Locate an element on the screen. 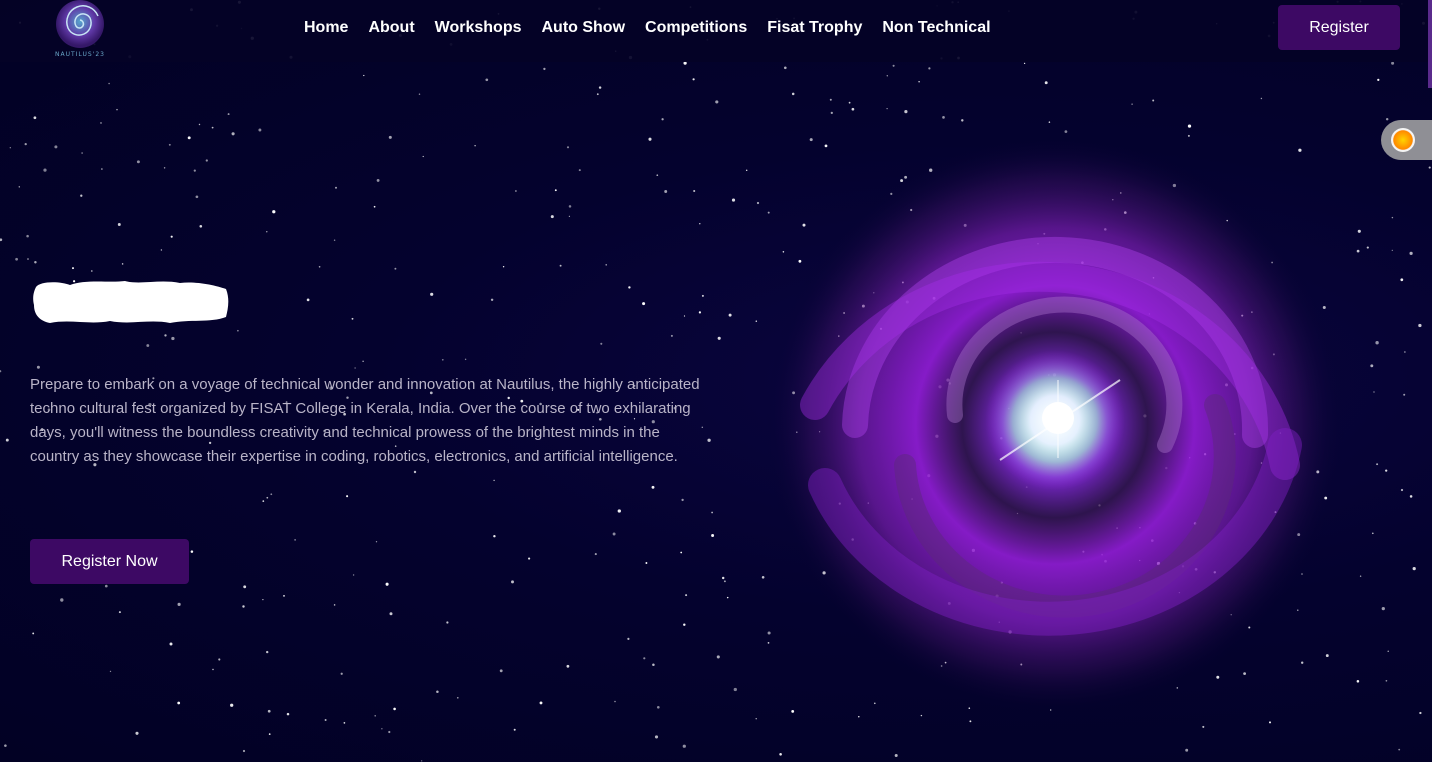 The width and height of the screenshot is (1432, 762). nav-auto-show: Auto Show is located at coordinates (583, 28).